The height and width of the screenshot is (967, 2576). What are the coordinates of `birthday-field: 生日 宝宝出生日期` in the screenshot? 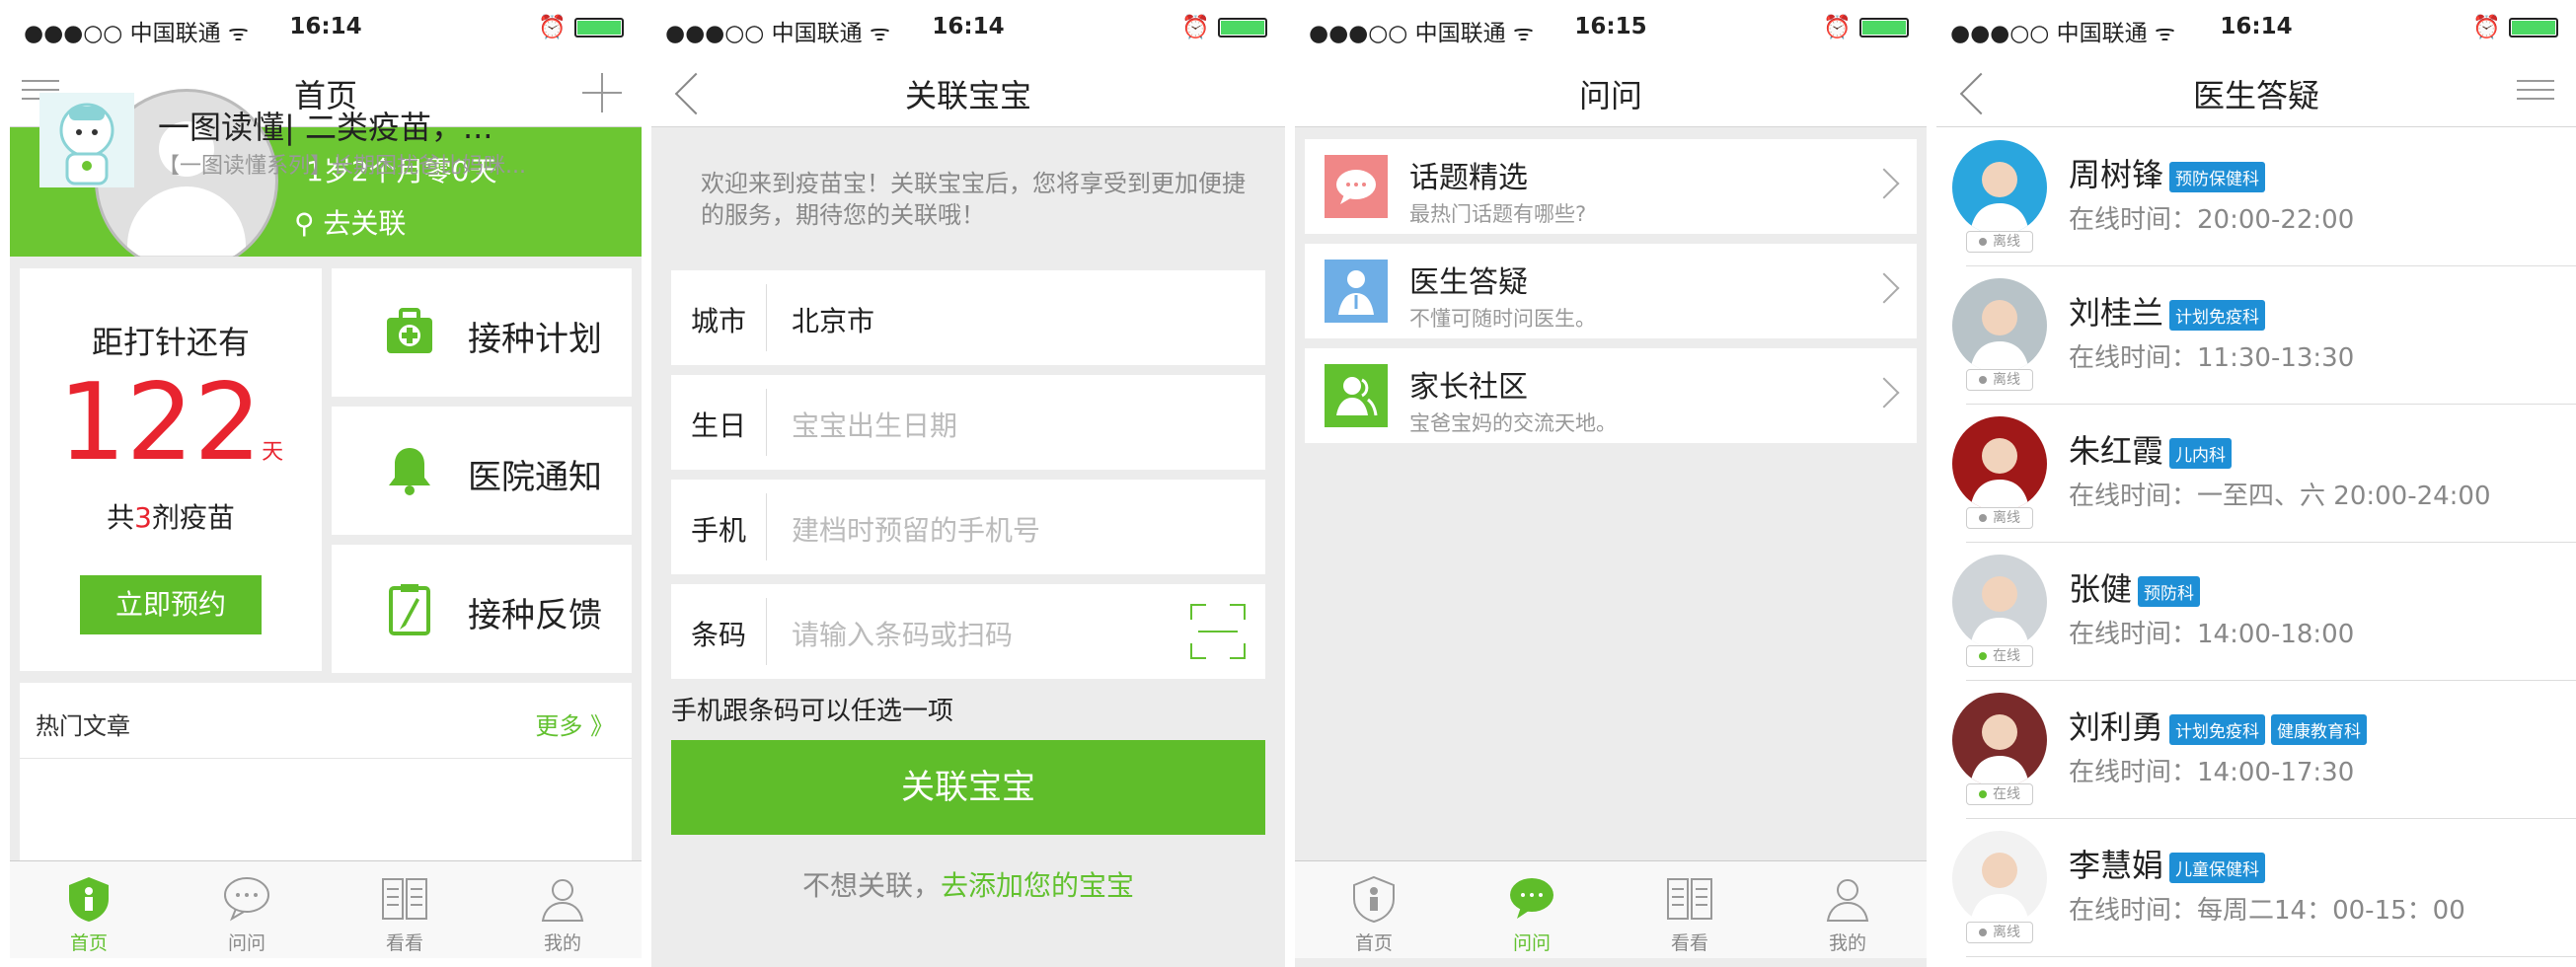 It's located at (968, 422).